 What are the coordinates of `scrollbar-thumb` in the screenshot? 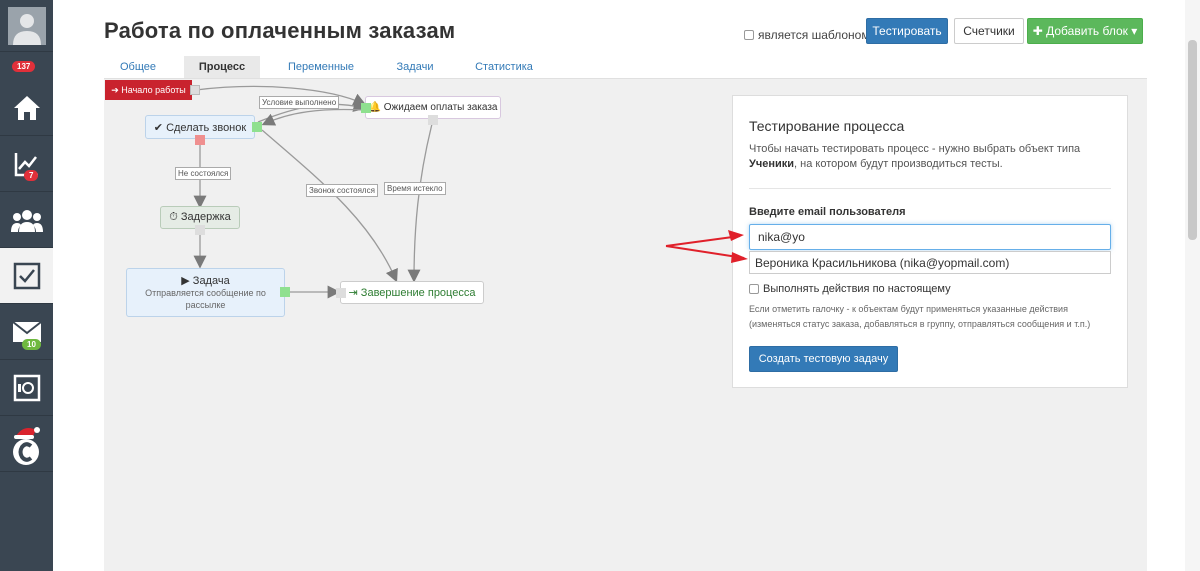 It's located at (1192, 140).